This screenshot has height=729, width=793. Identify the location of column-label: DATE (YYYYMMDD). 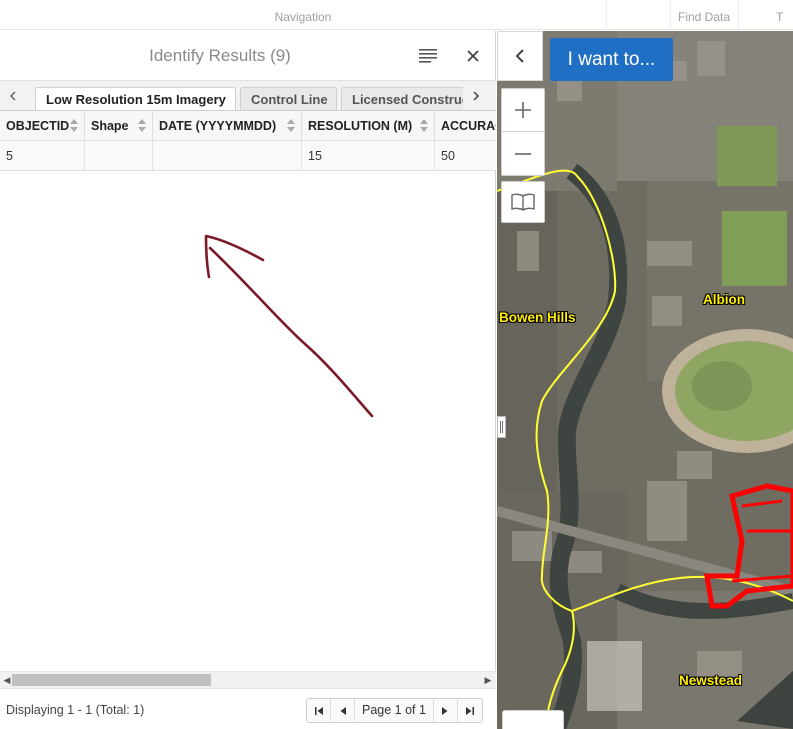
(218, 126).